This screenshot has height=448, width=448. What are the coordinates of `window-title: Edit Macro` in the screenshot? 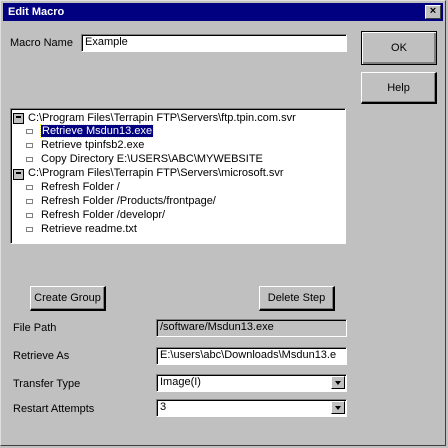 It's located at (36, 12).